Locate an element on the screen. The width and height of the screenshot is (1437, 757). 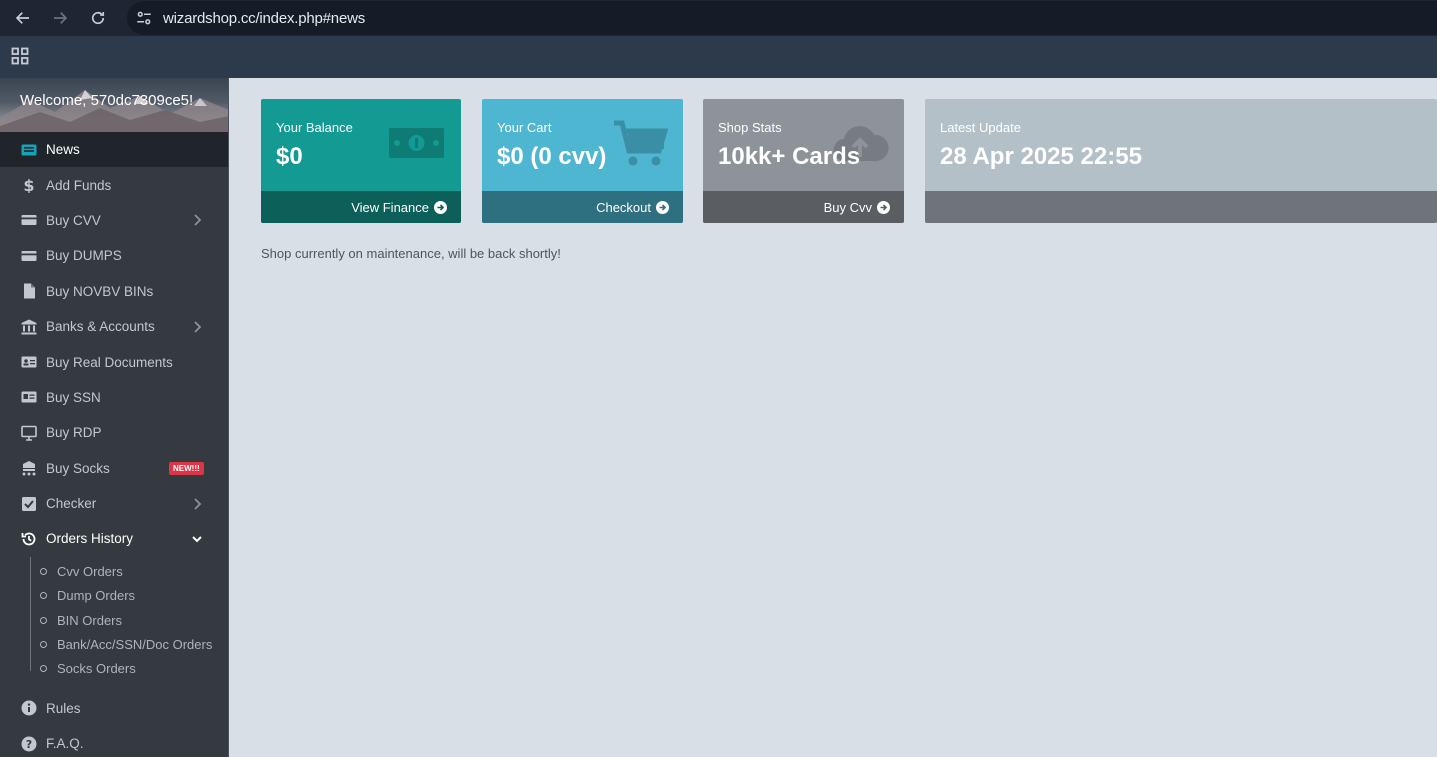
shopping-cart-icon is located at coordinates (641, 143).